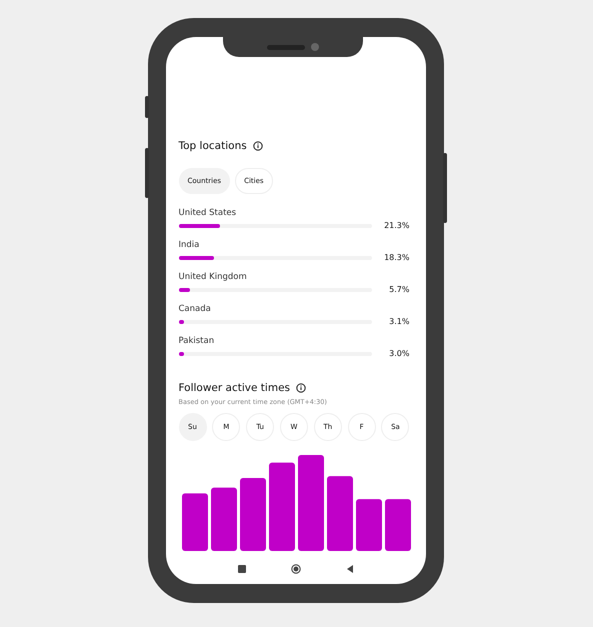 This screenshot has height=627, width=593. I want to click on location-name: United States, so click(208, 213).